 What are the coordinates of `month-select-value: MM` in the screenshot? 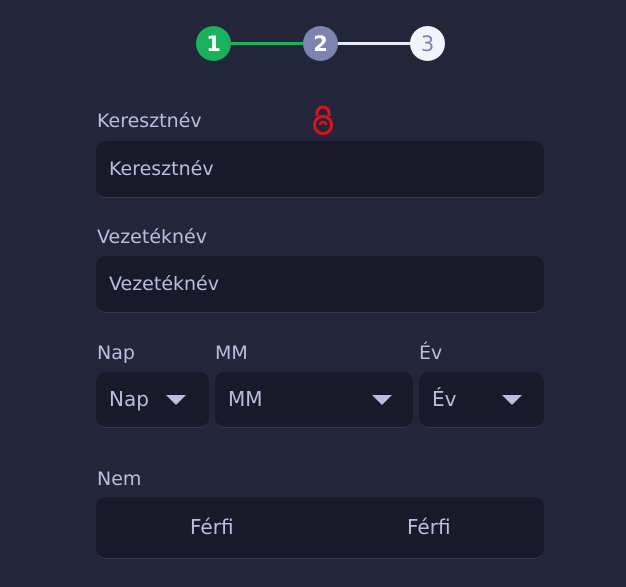 It's located at (245, 399).